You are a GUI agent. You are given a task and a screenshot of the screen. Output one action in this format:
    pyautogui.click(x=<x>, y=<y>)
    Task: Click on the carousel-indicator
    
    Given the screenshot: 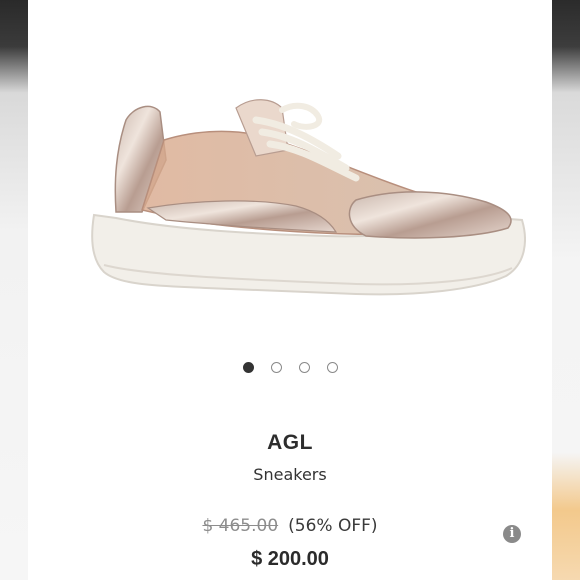 What is the action you would take?
    pyautogui.click(x=290, y=367)
    